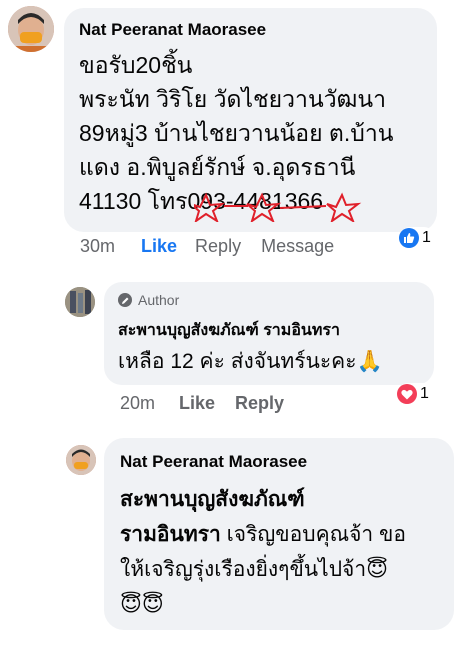 The image size is (468, 655). I want to click on comment-line: ขอรับ20ชิ้น, so click(136, 65).